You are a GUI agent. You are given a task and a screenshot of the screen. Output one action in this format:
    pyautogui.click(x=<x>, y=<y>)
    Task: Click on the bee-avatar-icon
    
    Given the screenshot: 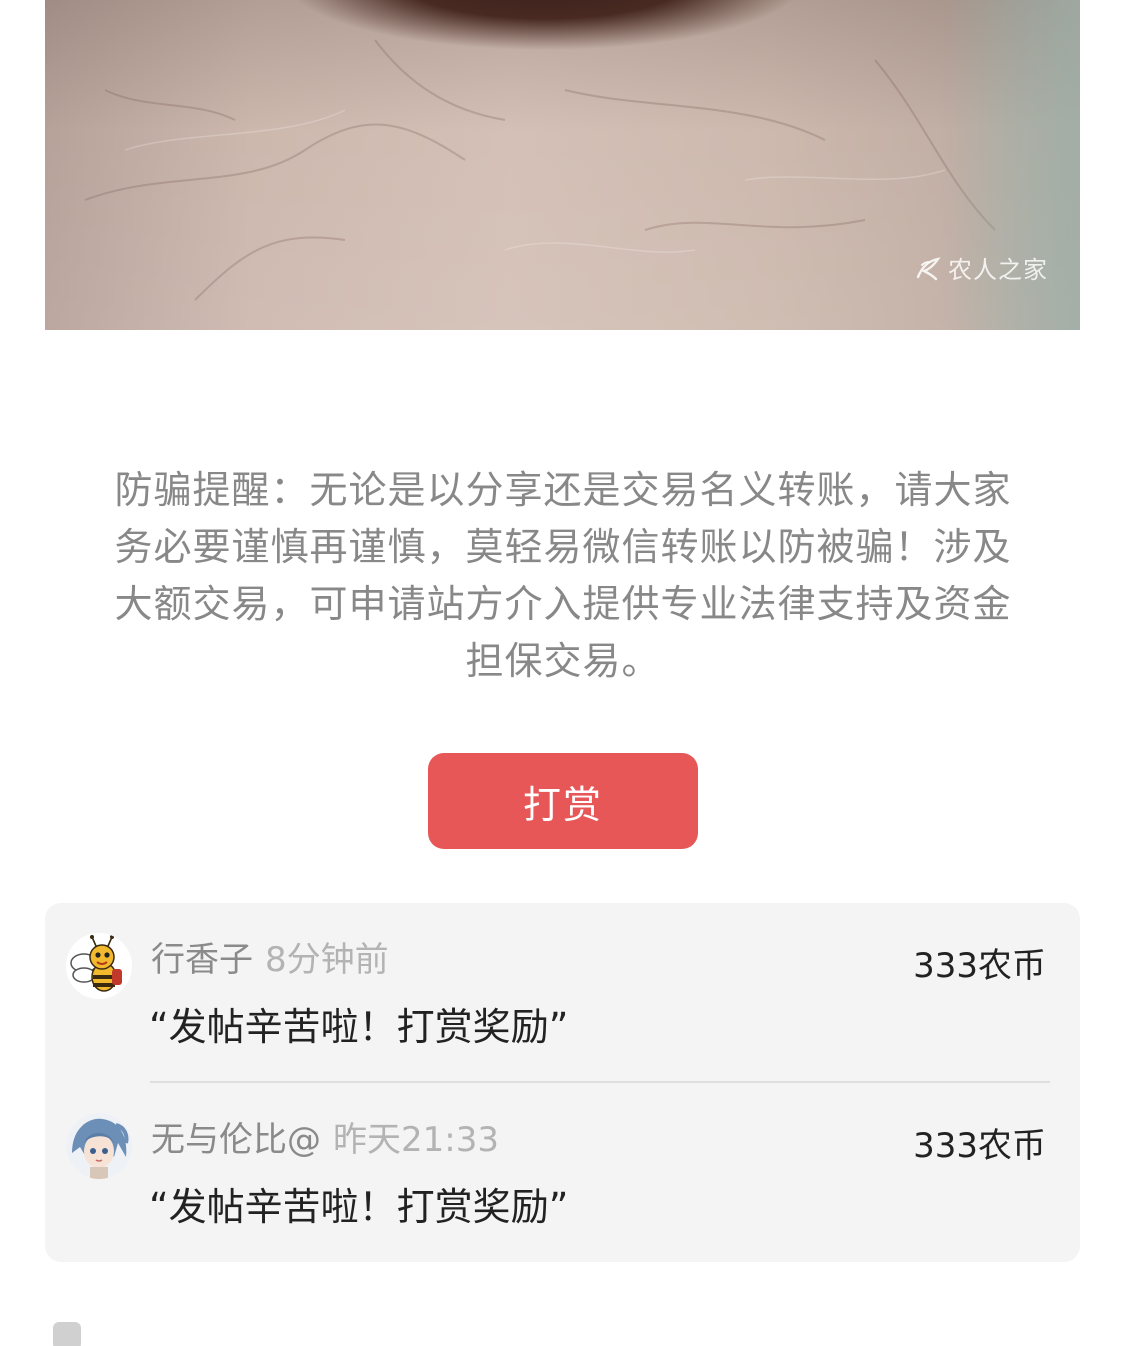 What is the action you would take?
    pyautogui.click(x=99, y=966)
    